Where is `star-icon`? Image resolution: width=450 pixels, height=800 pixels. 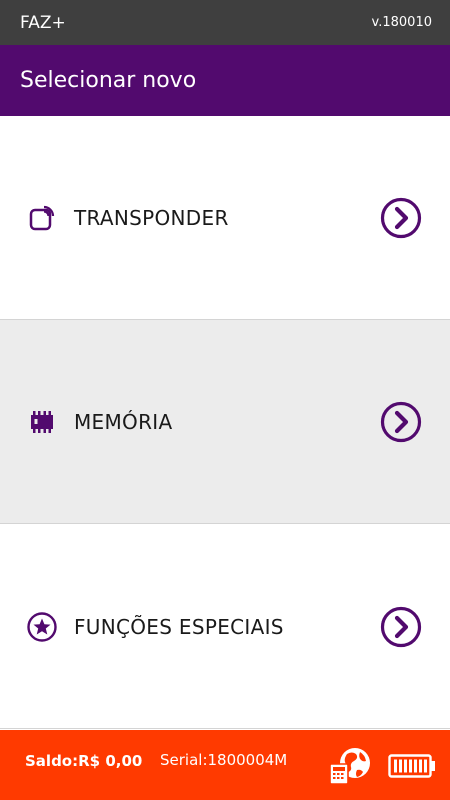
star-icon is located at coordinates (42, 626).